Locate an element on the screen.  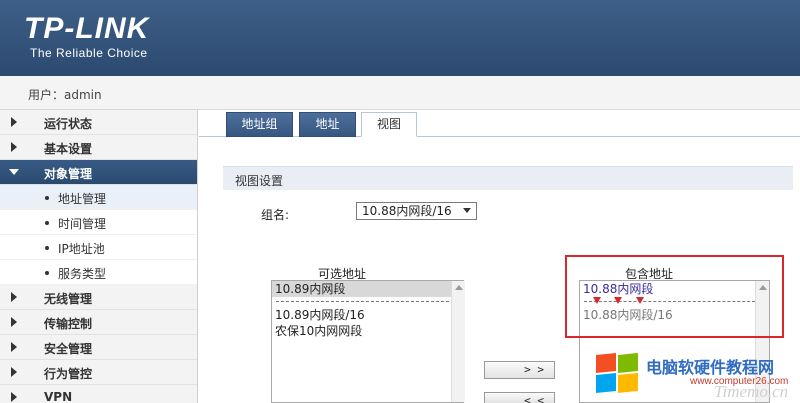
sidebar-subitem-label: 时间管理 is located at coordinates (82, 224).